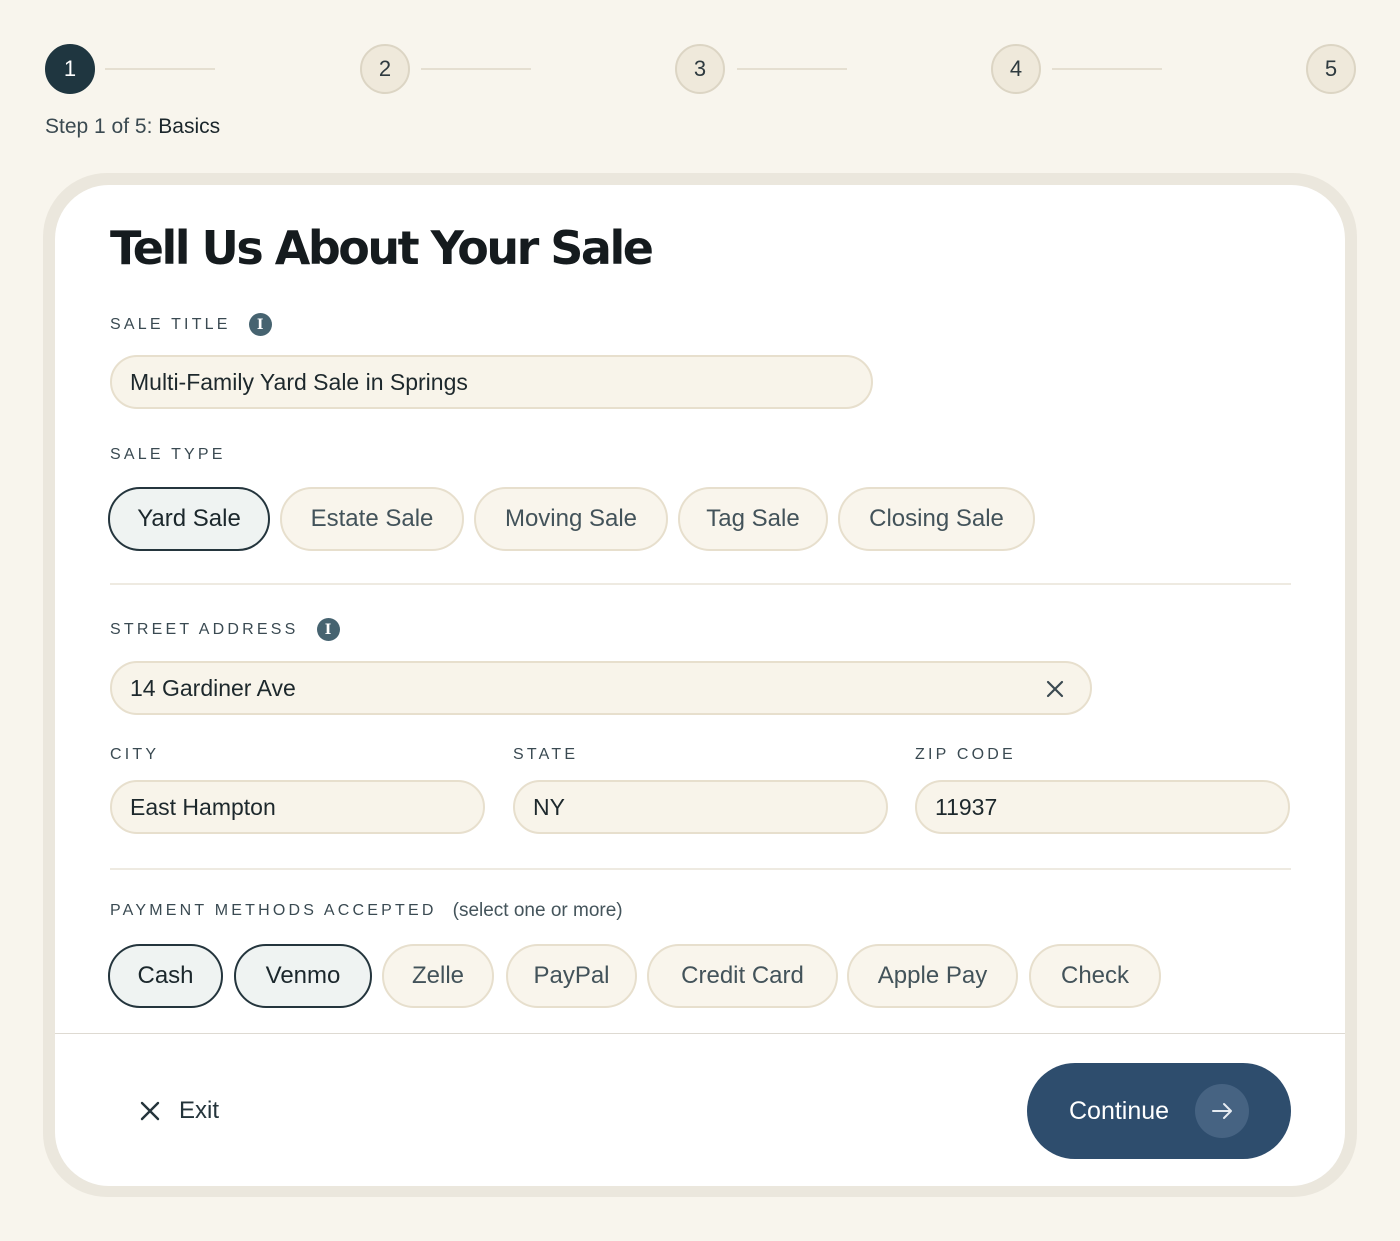 The height and width of the screenshot is (1241, 1400). I want to click on payment-chip-apple-pay: Apple Pay, so click(932, 976).